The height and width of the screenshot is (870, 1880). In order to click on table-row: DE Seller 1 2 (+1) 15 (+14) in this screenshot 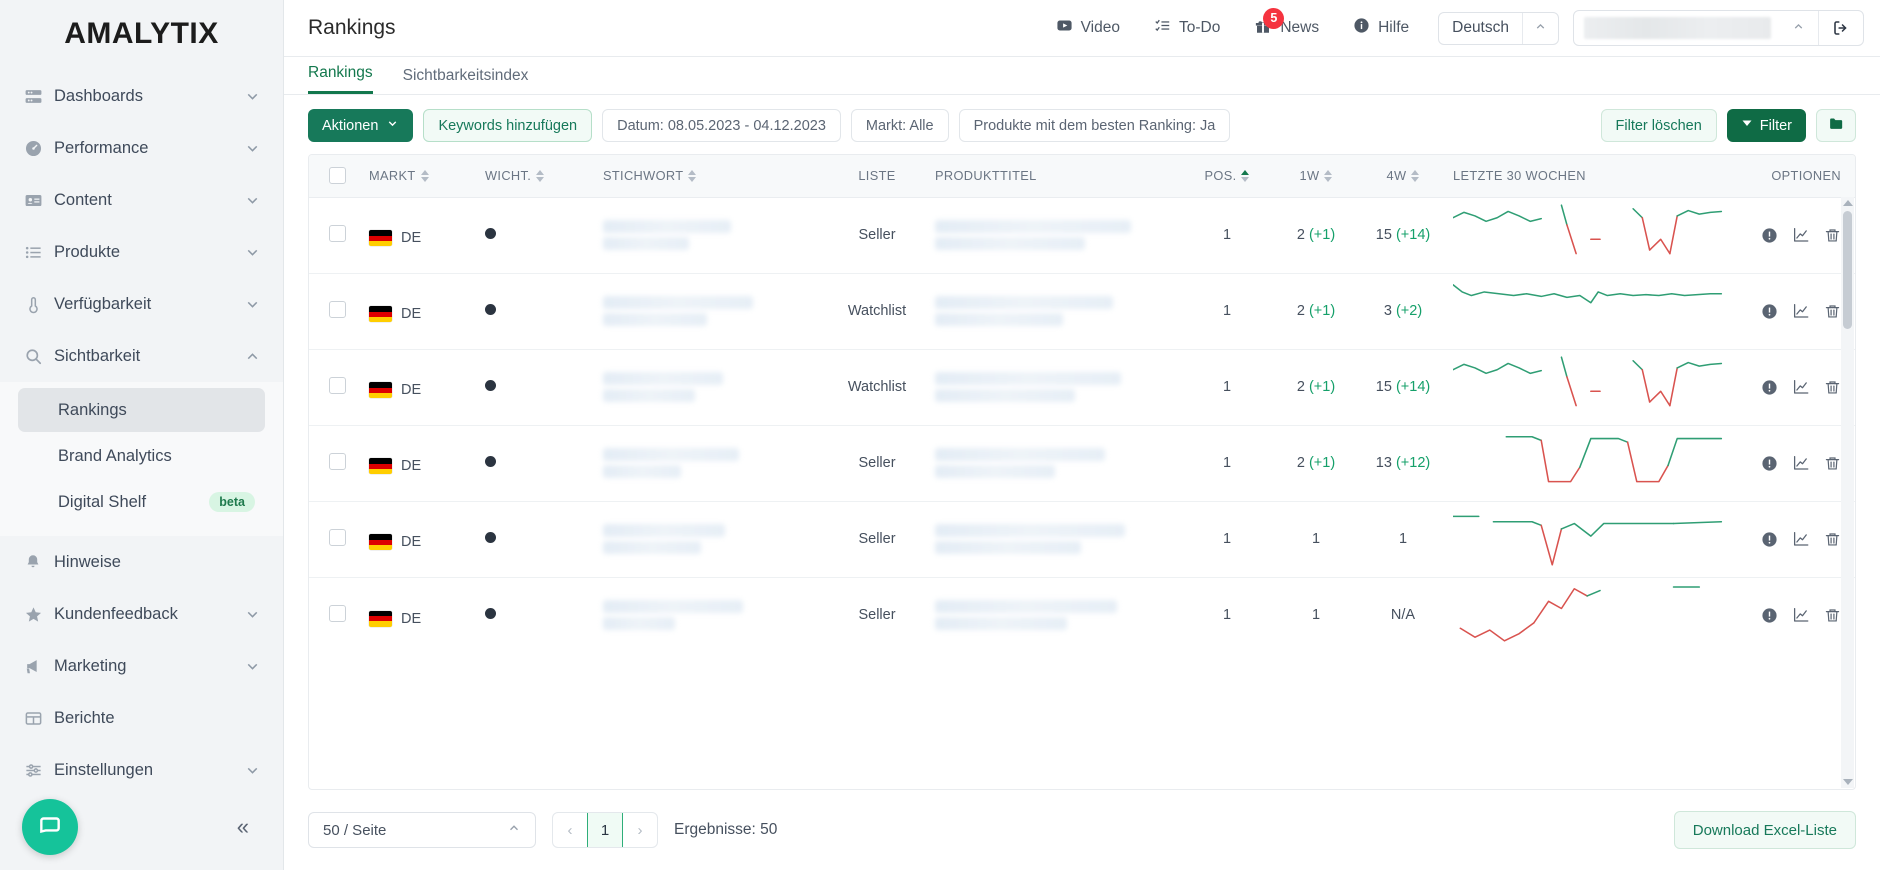, I will do `click(1082, 235)`.